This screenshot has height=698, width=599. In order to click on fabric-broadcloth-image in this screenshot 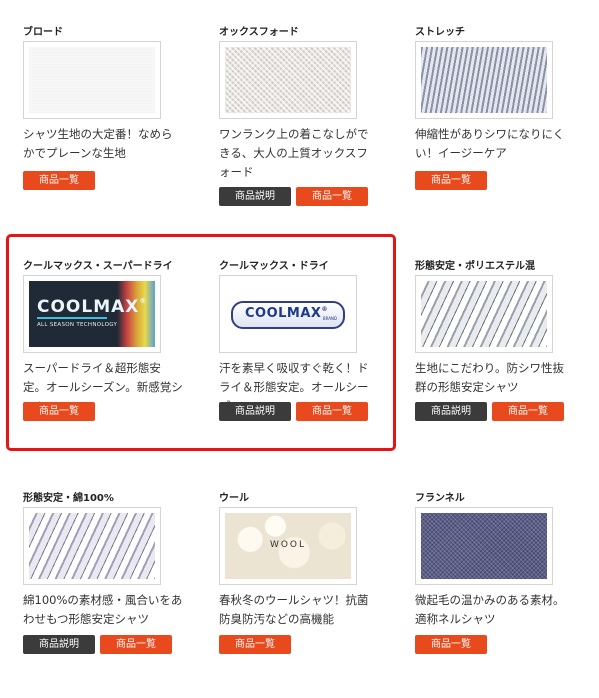, I will do `click(92, 80)`.